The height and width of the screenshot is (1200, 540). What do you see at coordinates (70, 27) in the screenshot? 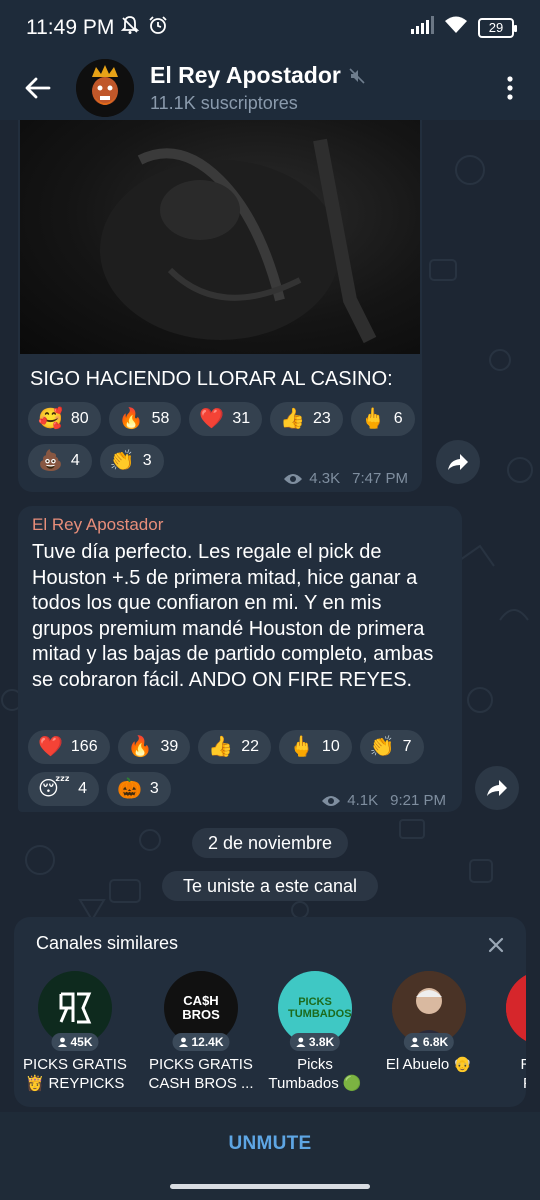
I see `status-time: 11:49 PM` at bounding box center [70, 27].